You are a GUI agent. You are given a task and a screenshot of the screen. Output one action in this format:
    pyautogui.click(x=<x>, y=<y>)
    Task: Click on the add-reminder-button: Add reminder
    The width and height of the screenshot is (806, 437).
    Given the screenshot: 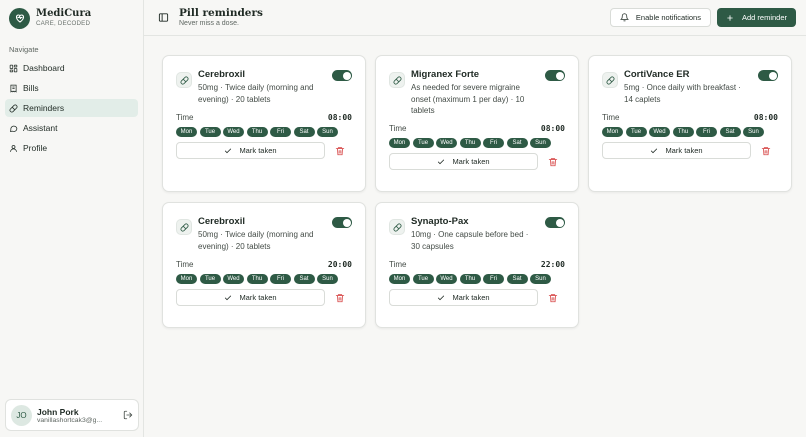 What is the action you would take?
    pyautogui.click(x=756, y=17)
    